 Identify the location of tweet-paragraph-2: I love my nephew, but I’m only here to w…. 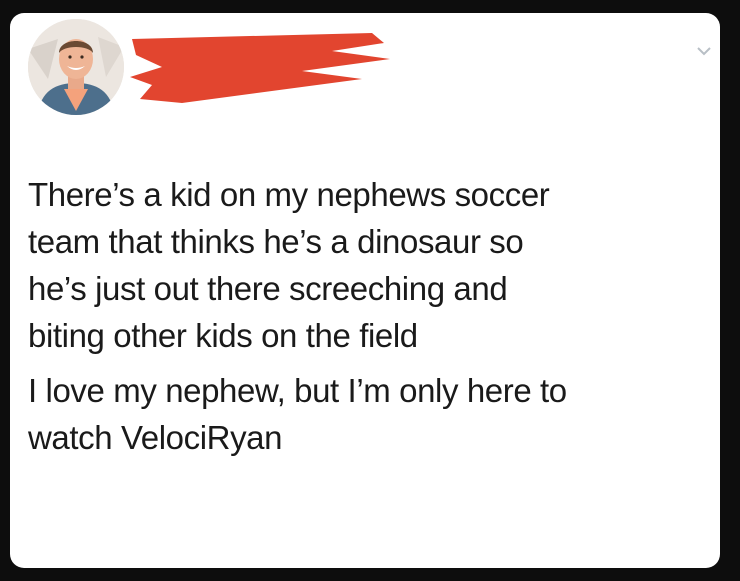
(297, 414).